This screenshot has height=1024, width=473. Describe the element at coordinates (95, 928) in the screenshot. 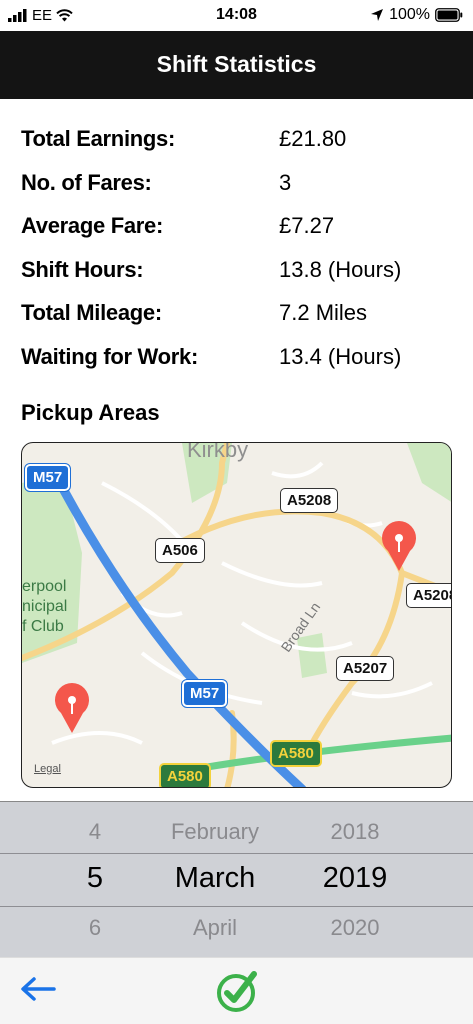

I see `picker-day: 6` at that location.